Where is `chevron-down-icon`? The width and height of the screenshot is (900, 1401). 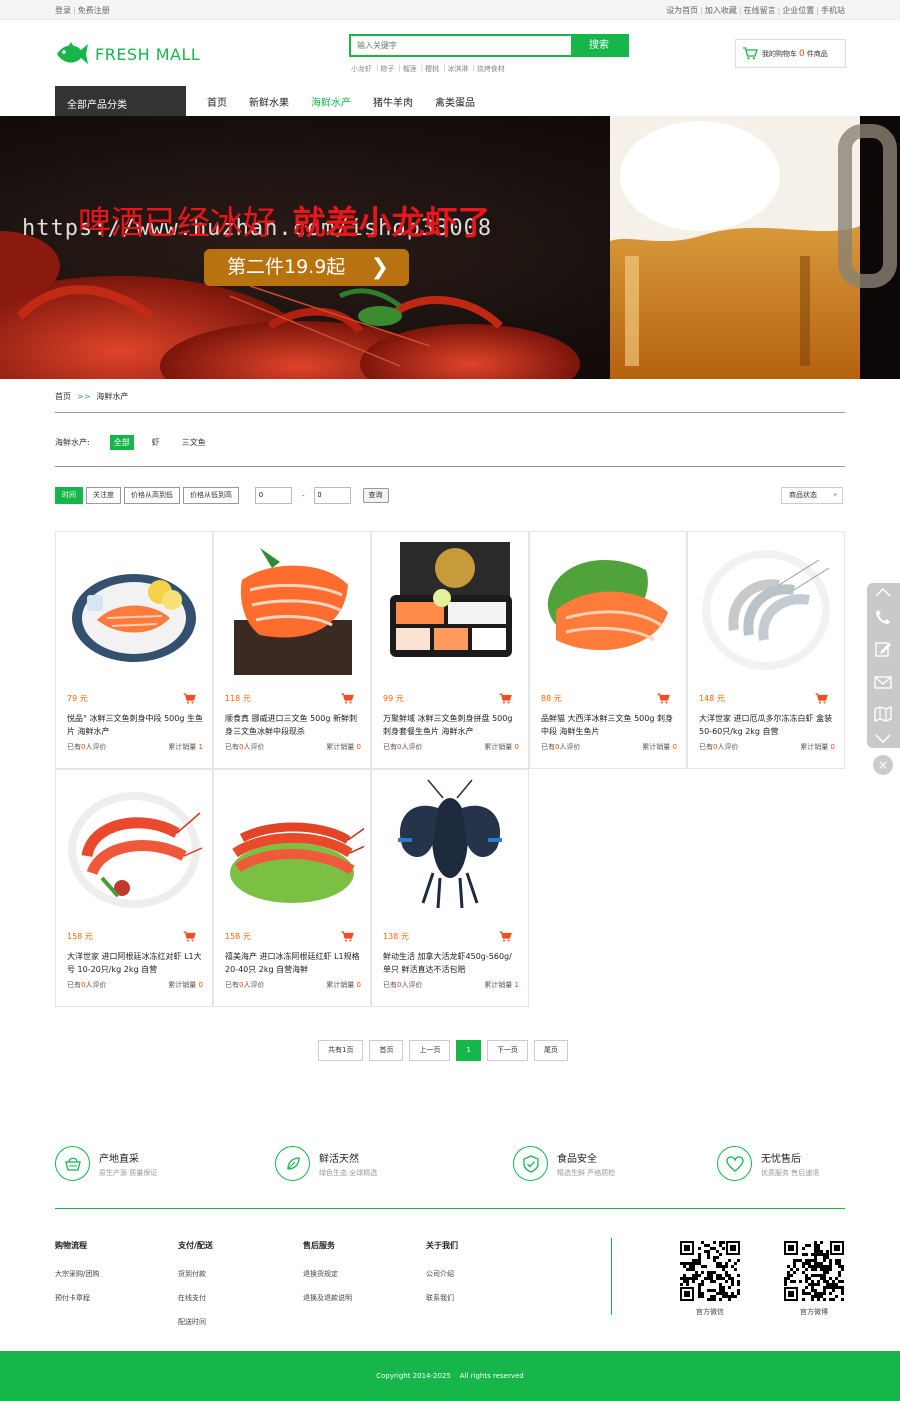
chevron-down-icon is located at coordinates (883, 739).